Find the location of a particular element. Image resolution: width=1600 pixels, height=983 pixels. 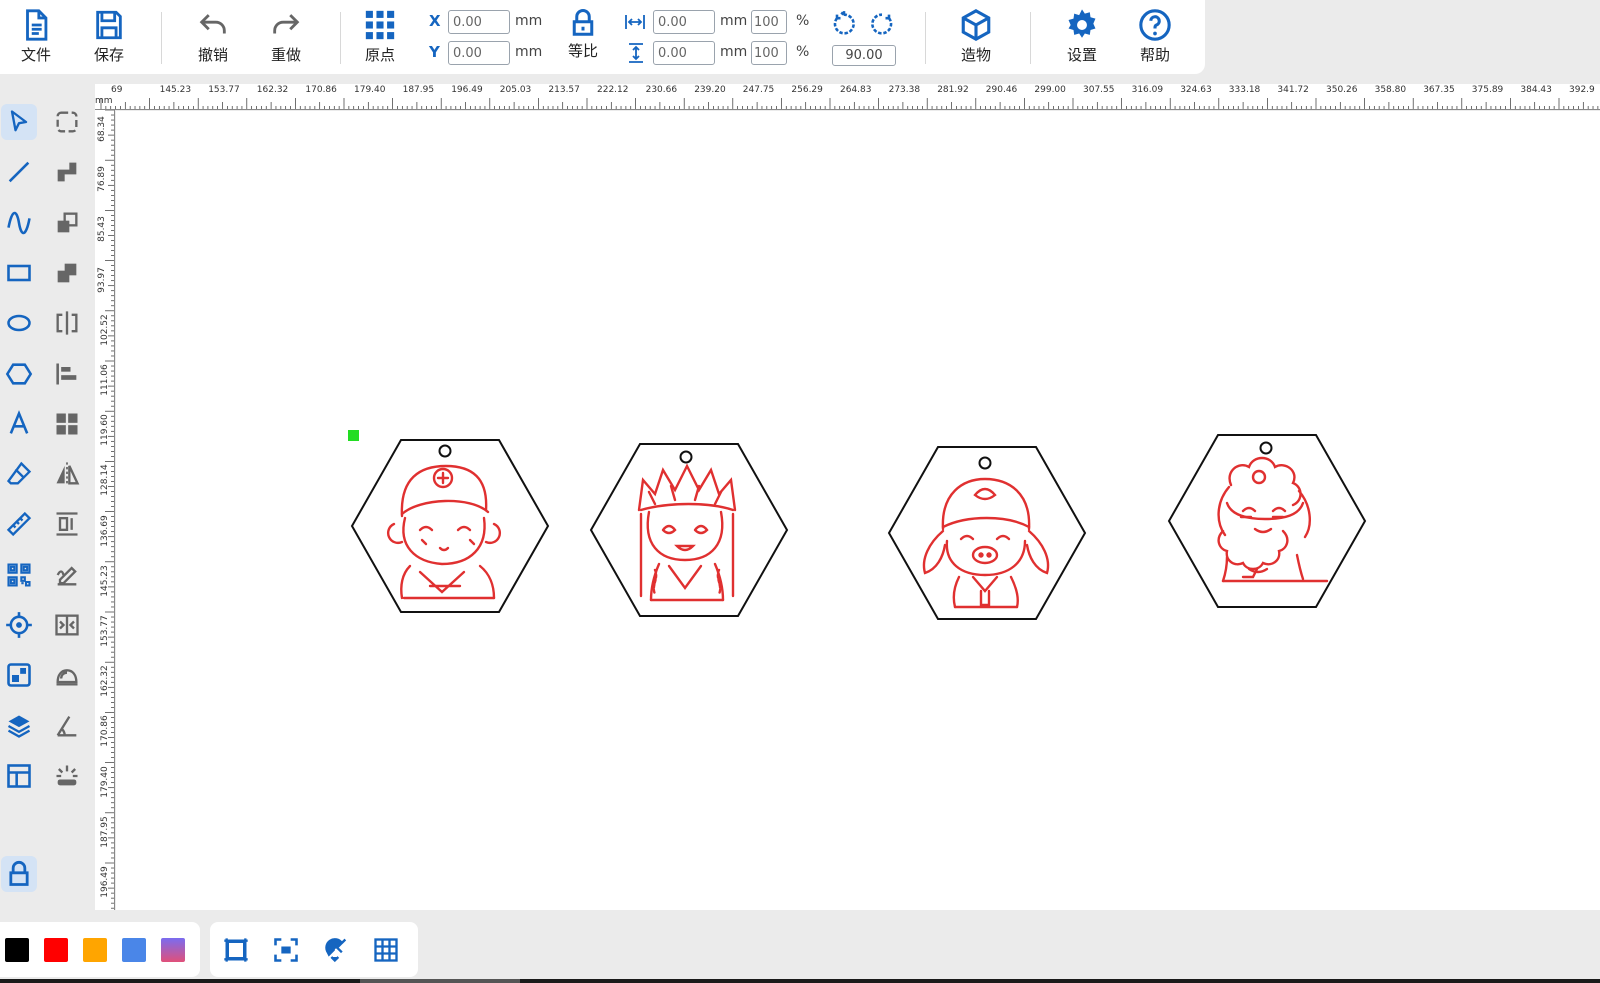

split-tool is located at coordinates (67, 625).